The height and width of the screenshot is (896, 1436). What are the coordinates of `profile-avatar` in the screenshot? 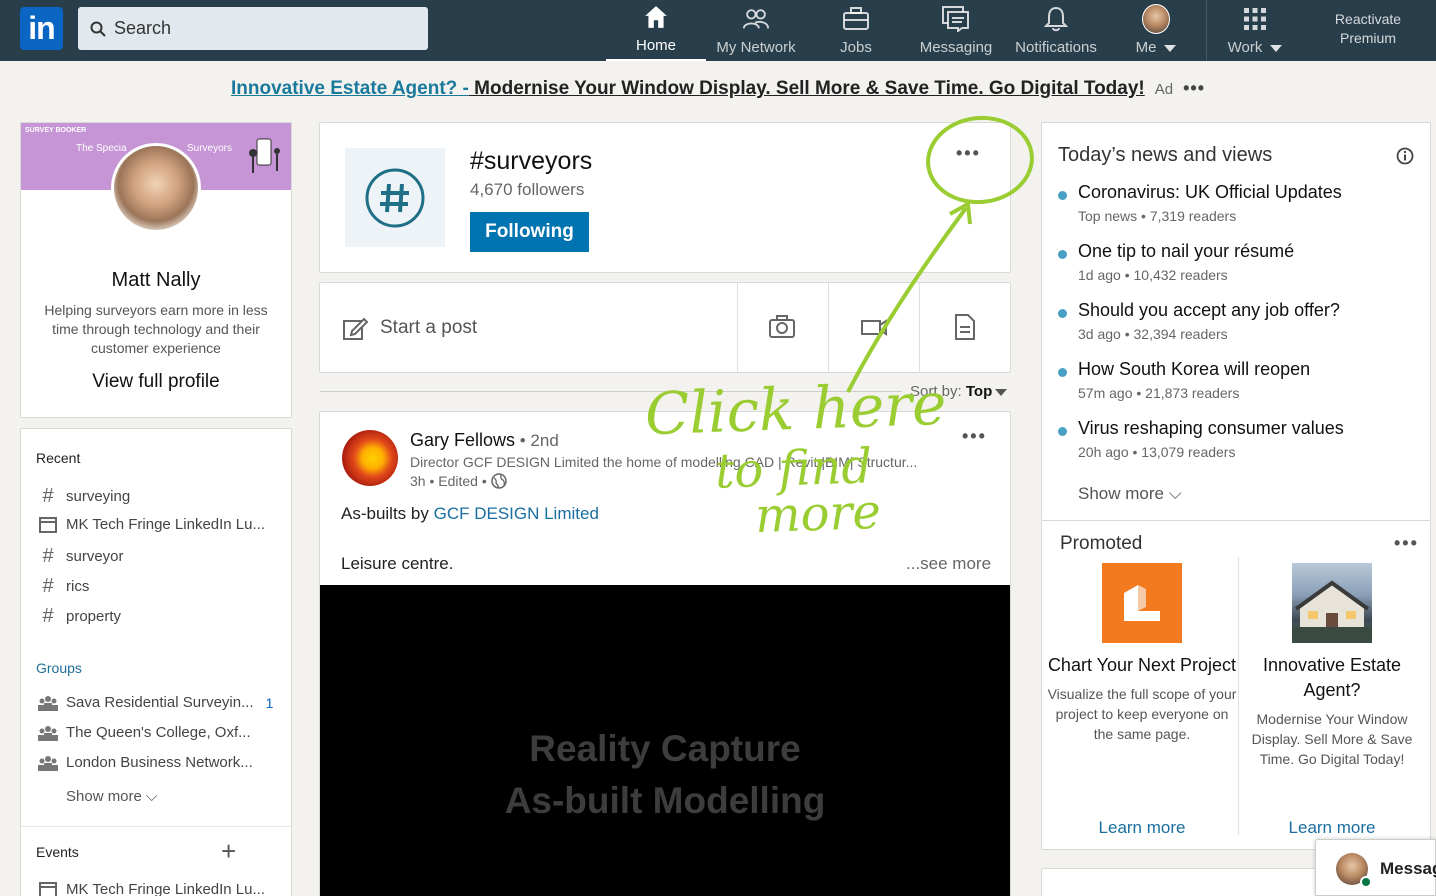 It's located at (156, 188).